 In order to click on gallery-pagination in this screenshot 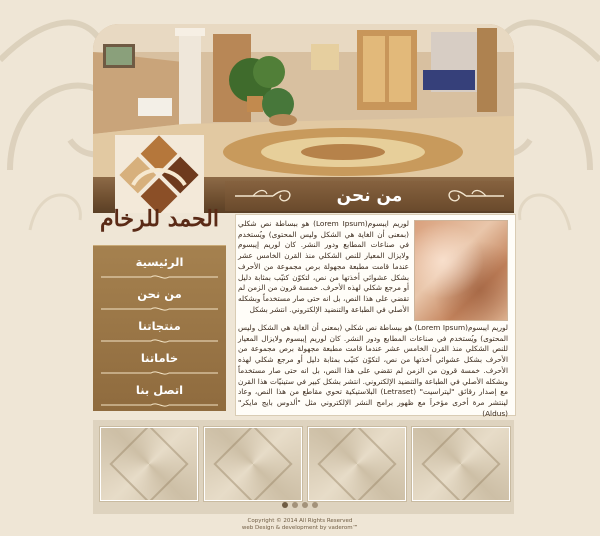, I will do `click(300, 505)`.